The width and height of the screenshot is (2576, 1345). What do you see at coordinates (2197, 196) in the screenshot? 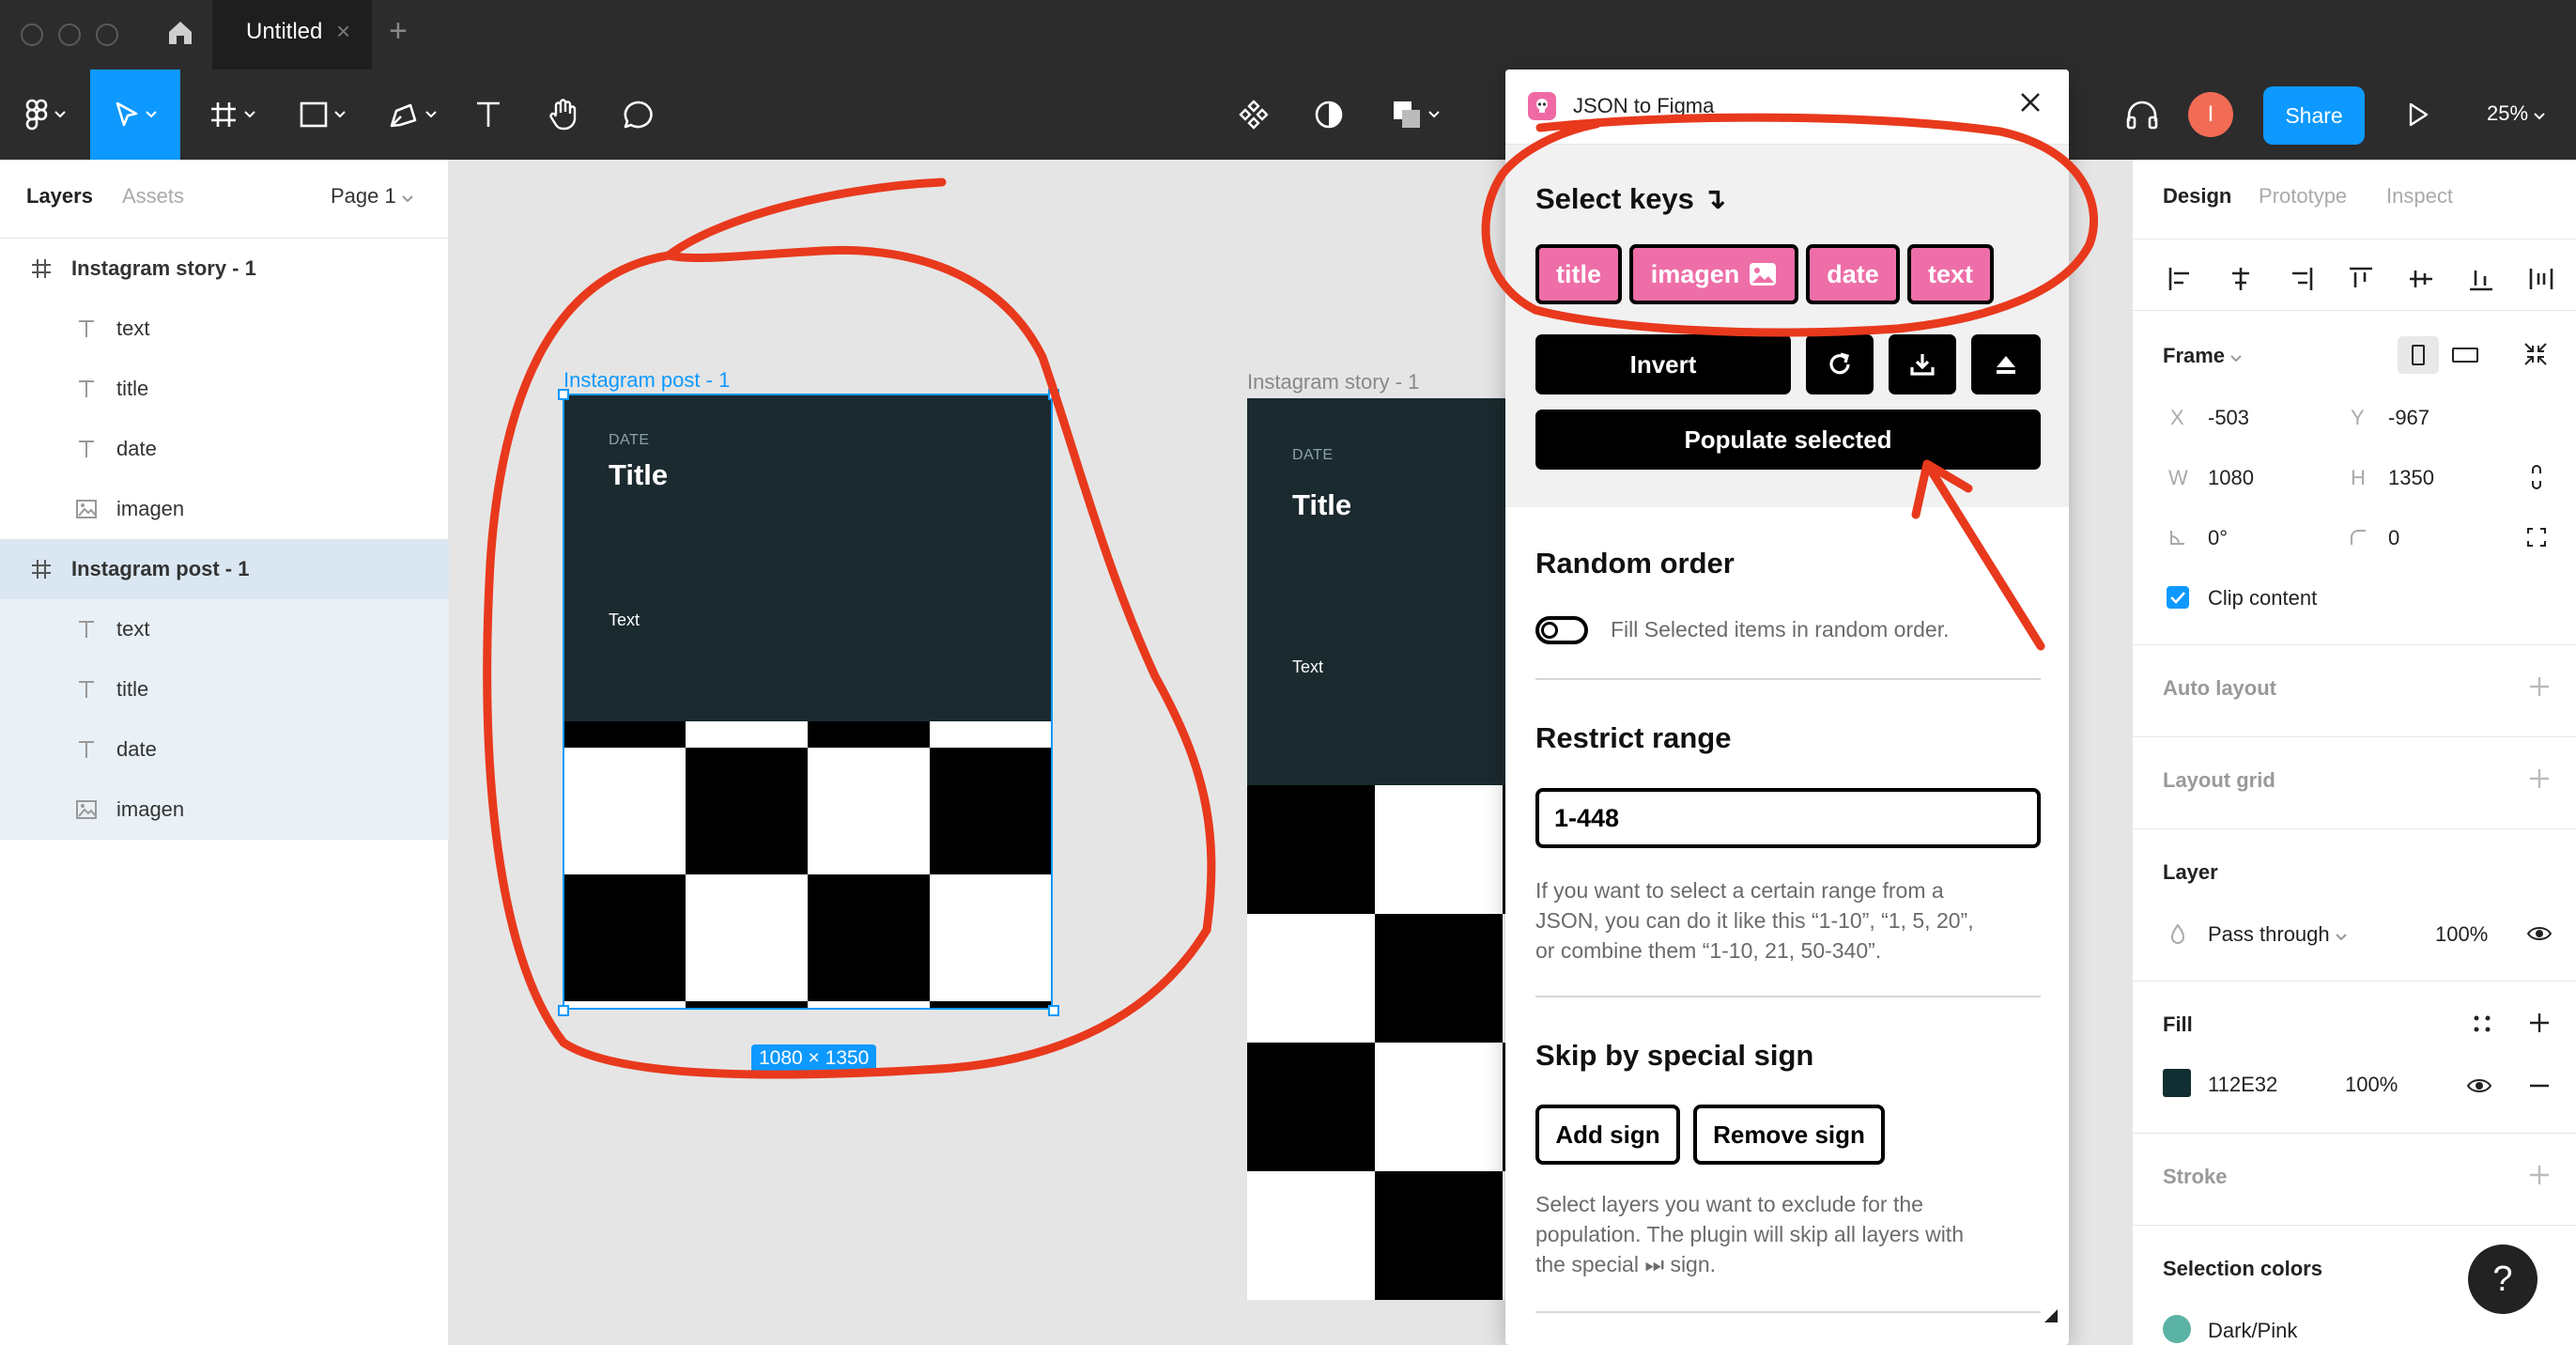
I see `tab-design: Design` at bounding box center [2197, 196].